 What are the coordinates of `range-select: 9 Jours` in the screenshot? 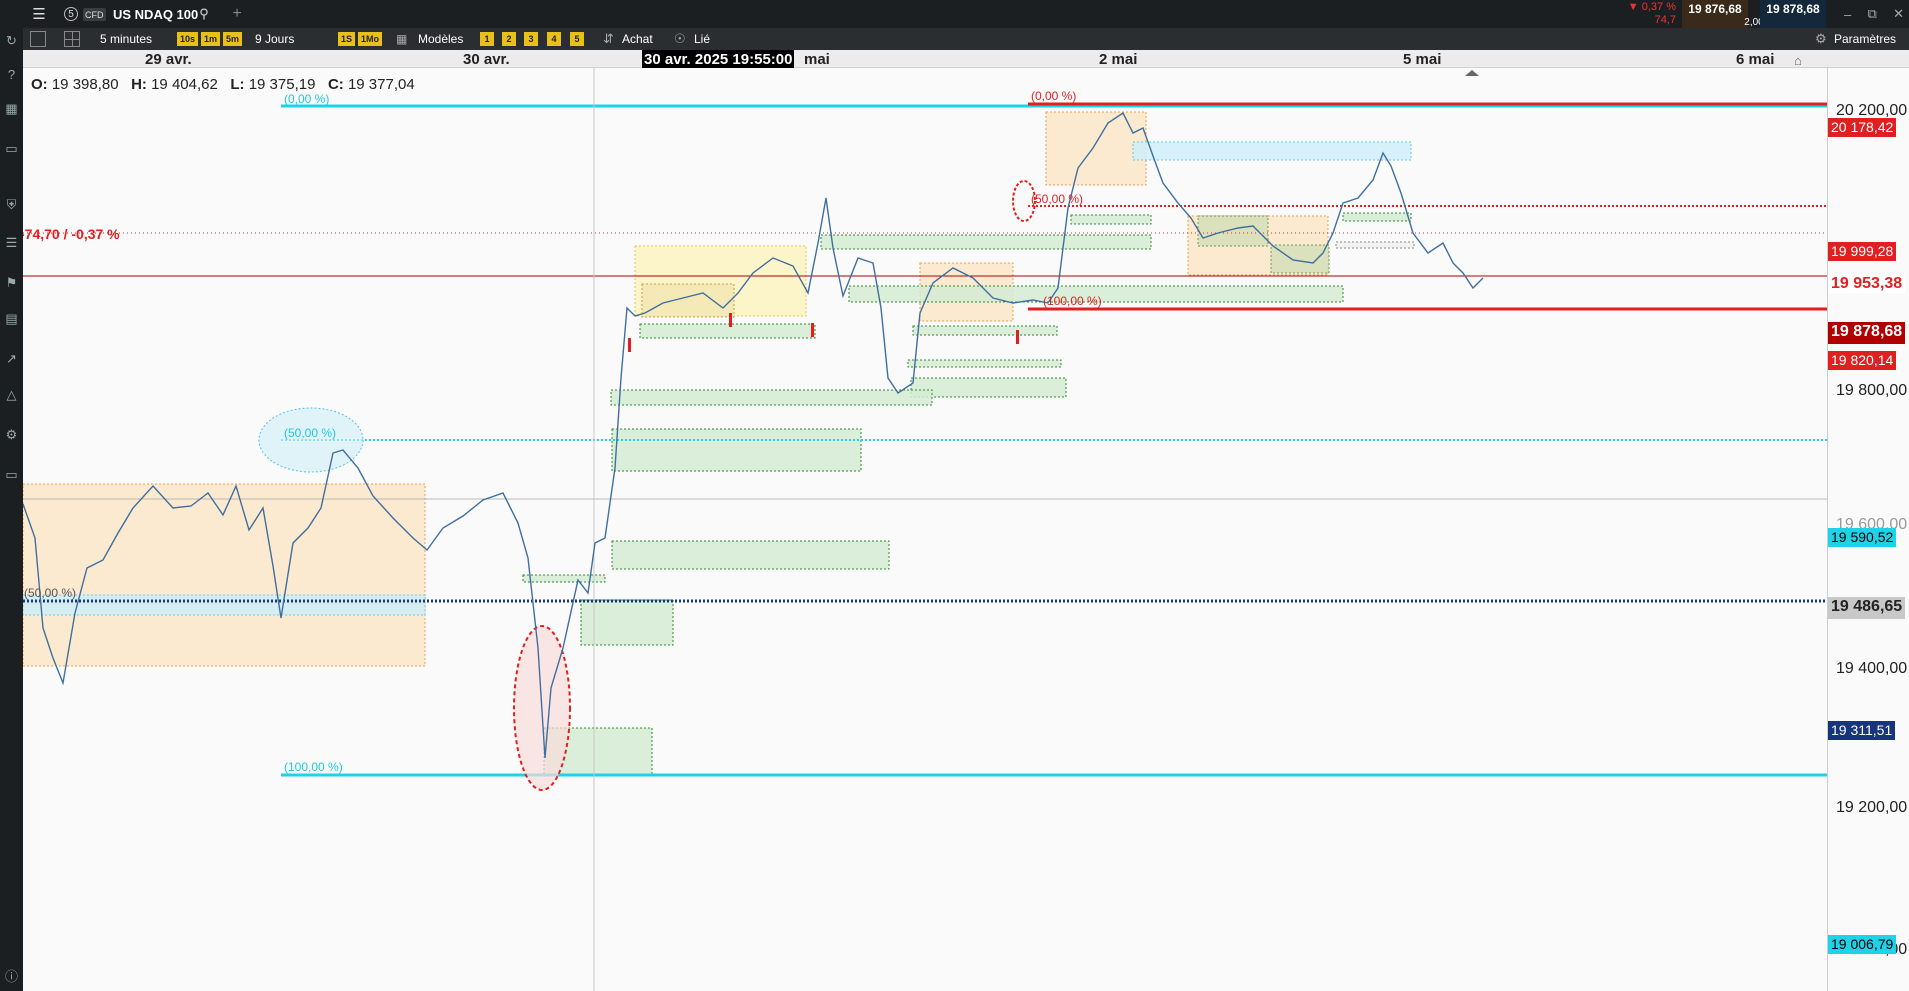 It's located at (274, 39).